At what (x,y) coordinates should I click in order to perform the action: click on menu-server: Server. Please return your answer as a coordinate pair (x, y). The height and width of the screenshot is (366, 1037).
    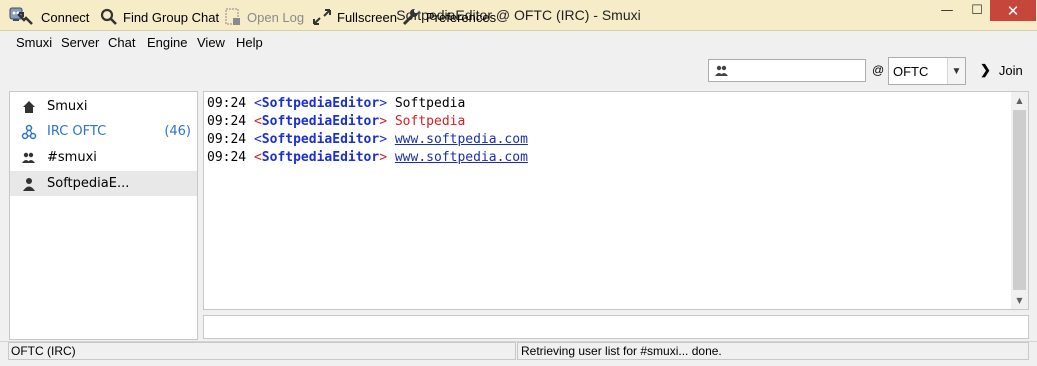
    Looking at the image, I should click on (80, 42).